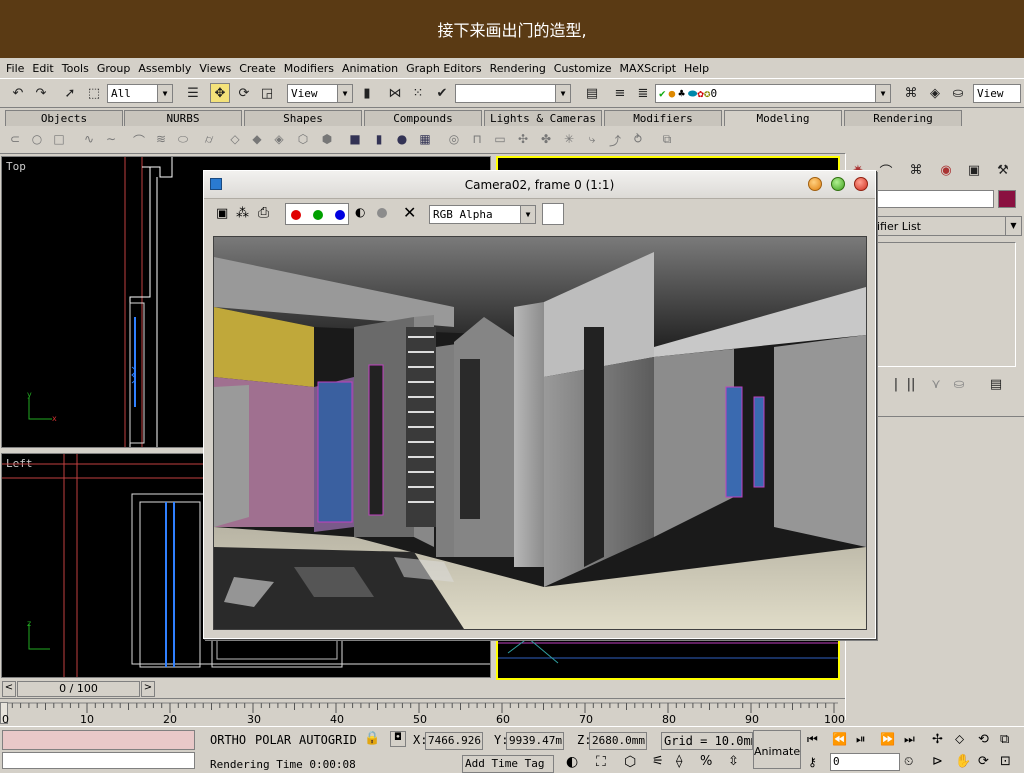 The width and height of the screenshot is (1024, 773). Describe the element at coordinates (974, 170) in the screenshot. I see `display-tab-icon: ▣` at that location.